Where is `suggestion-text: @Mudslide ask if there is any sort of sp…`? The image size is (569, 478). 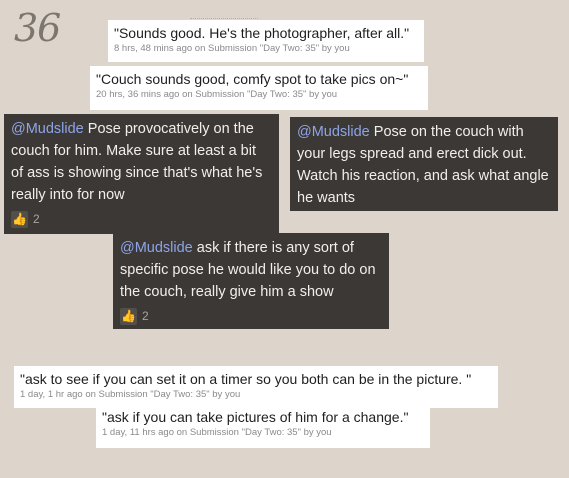
suggestion-text: @Mudslide ask if there is any sort of sp… is located at coordinates (251, 270).